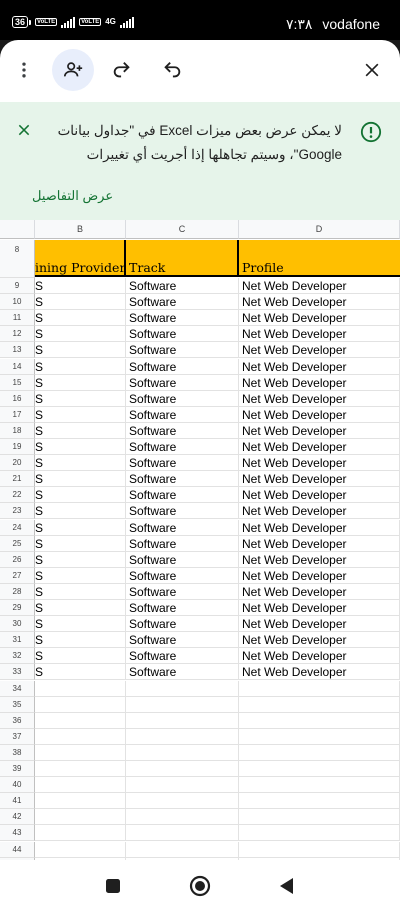  I want to click on row-number: 22, so click(17, 495).